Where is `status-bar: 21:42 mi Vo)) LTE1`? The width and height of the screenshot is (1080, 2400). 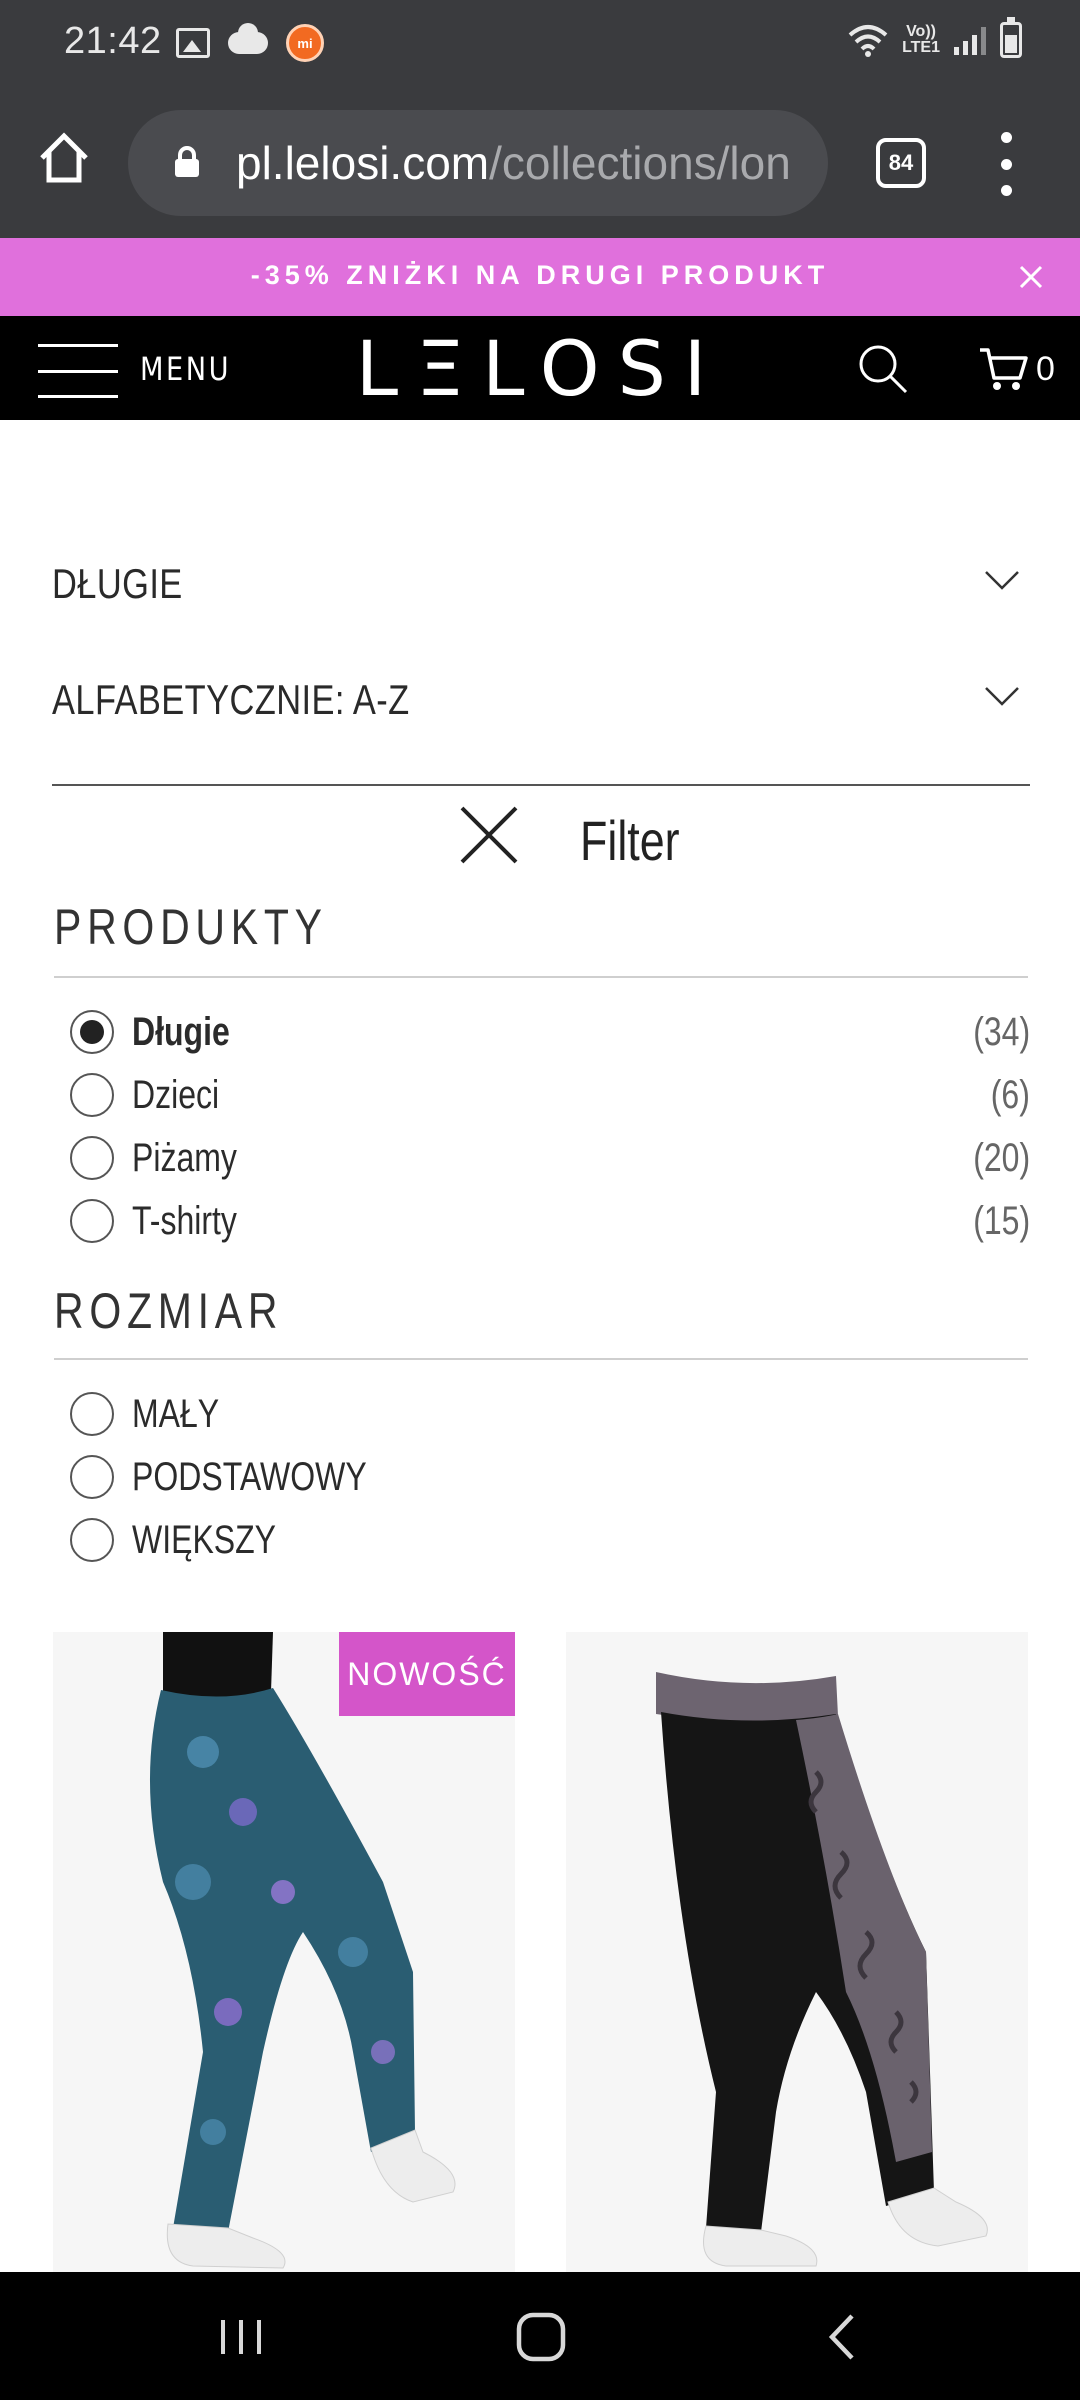 status-bar: 21:42 mi Vo)) LTE1 is located at coordinates (540, 44).